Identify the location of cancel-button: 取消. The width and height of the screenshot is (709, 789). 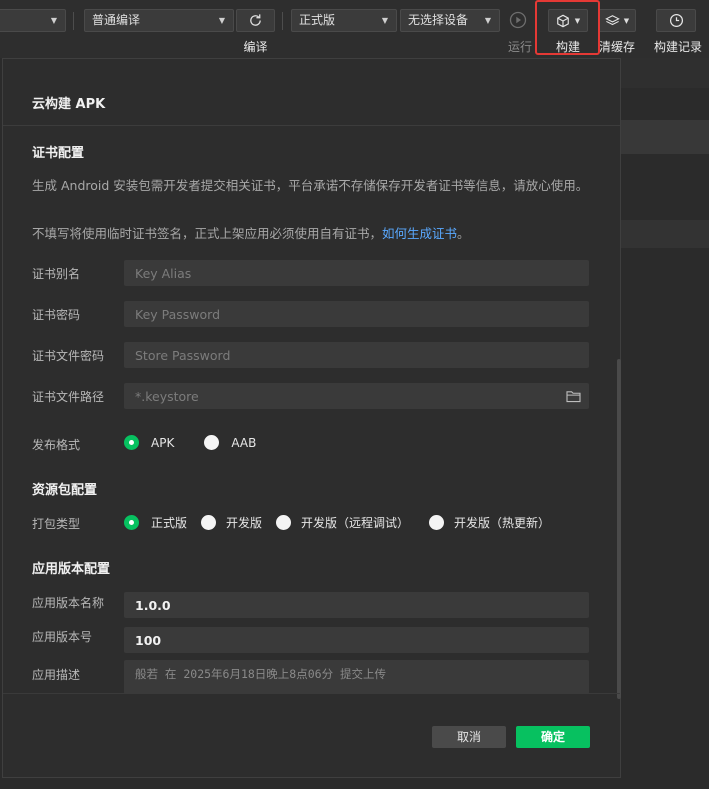
(469, 737).